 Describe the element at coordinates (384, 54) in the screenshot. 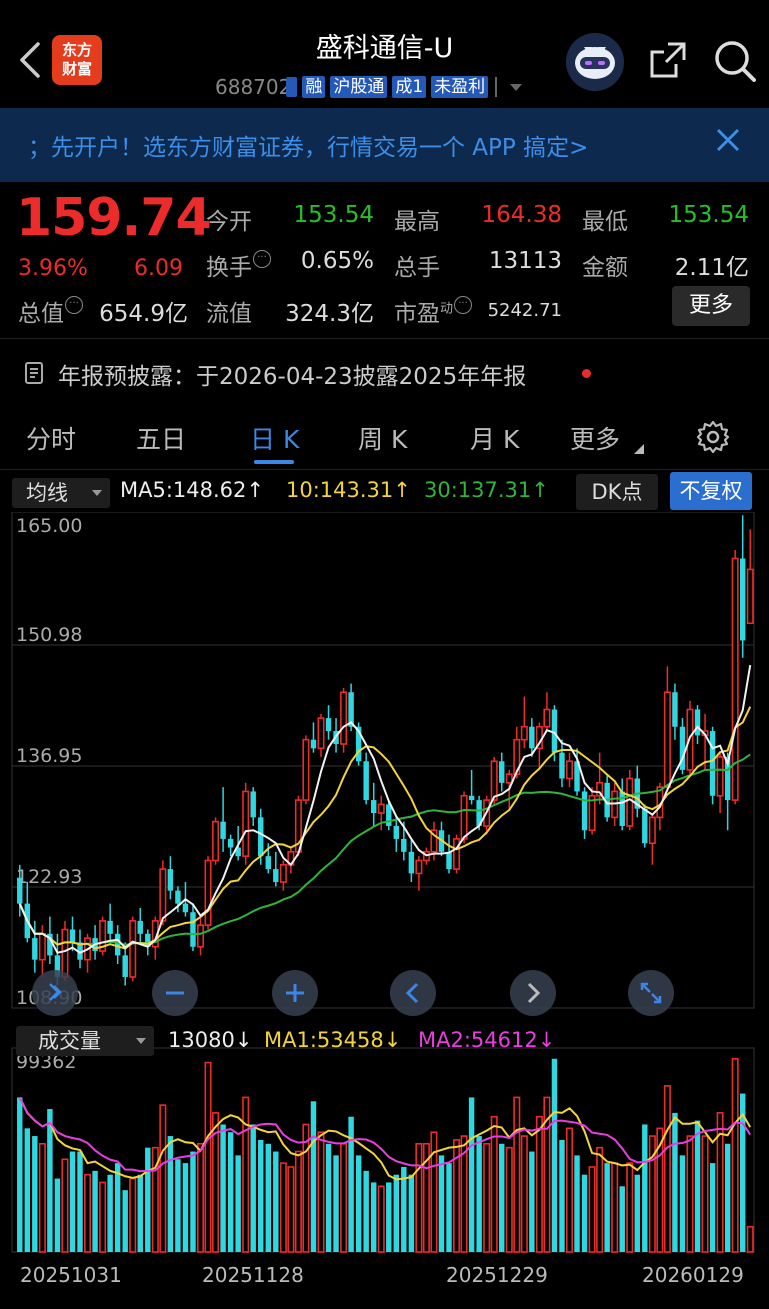

I see `header: 东方 财富 盛科通信-U 688702 融 沪股通 成1 未盈利` at that location.